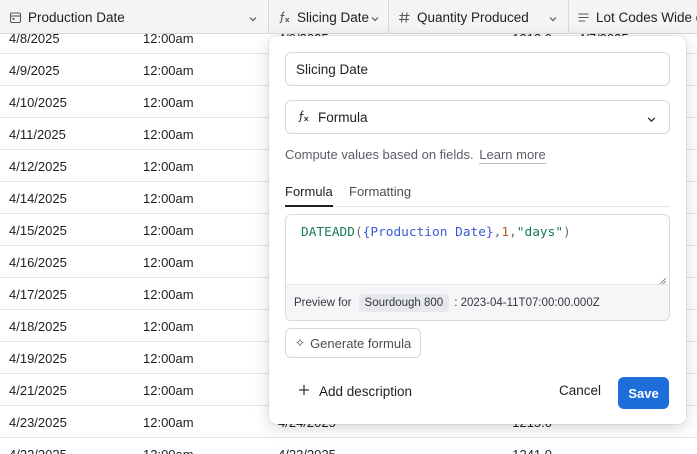 This screenshot has width=697, height=454. What do you see at coordinates (71, 326) in the screenshot?
I see `cell-production-date: 4/18/2025` at bounding box center [71, 326].